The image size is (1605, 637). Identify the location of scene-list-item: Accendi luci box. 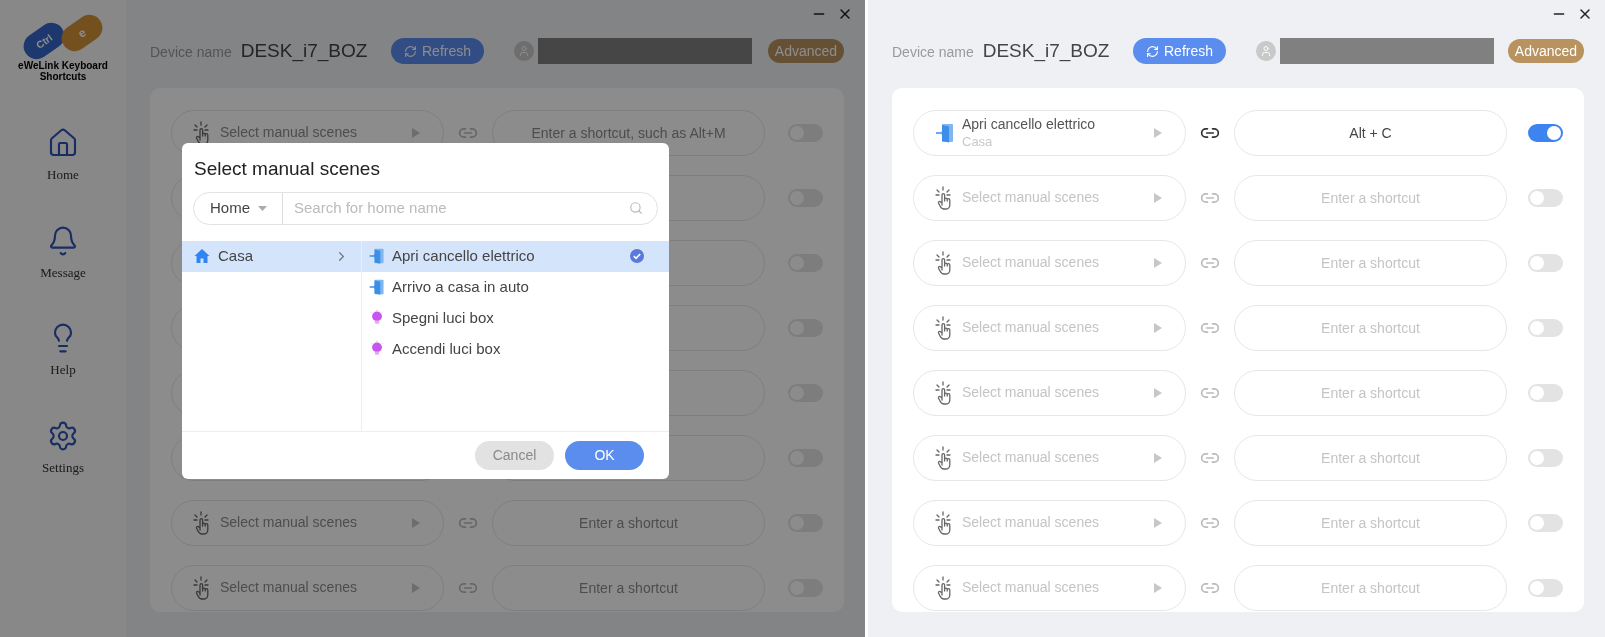
(515, 349).